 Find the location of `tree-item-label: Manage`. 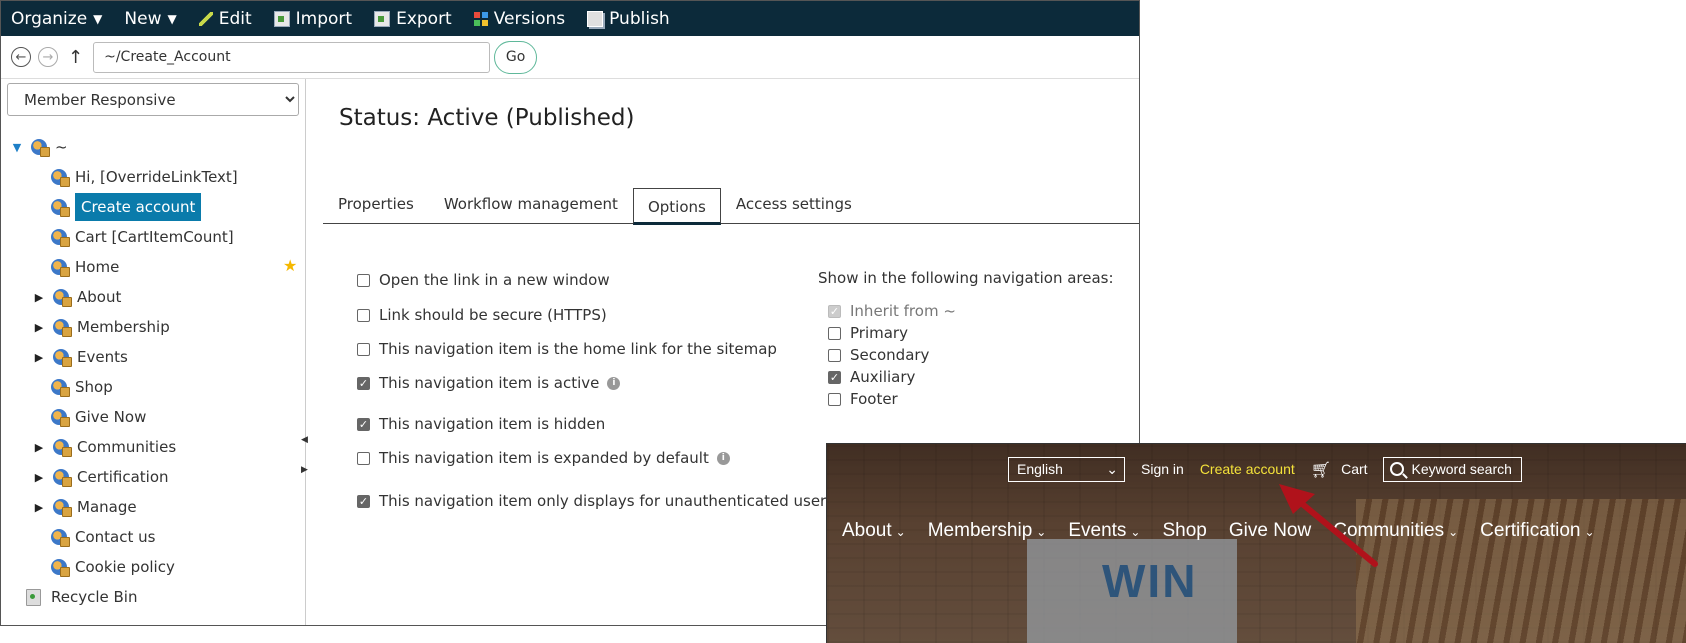

tree-item-label: Manage is located at coordinates (107, 507).